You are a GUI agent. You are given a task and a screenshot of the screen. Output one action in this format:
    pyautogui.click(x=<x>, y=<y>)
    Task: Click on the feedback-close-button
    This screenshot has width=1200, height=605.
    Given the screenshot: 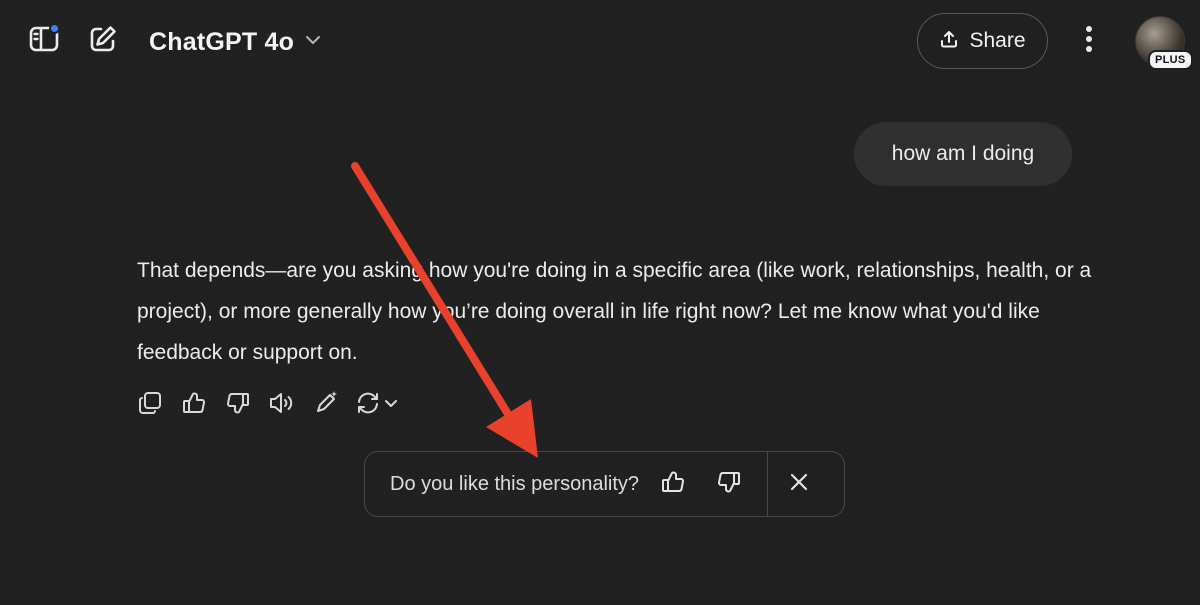 What is the action you would take?
    pyautogui.click(x=799, y=484)
    